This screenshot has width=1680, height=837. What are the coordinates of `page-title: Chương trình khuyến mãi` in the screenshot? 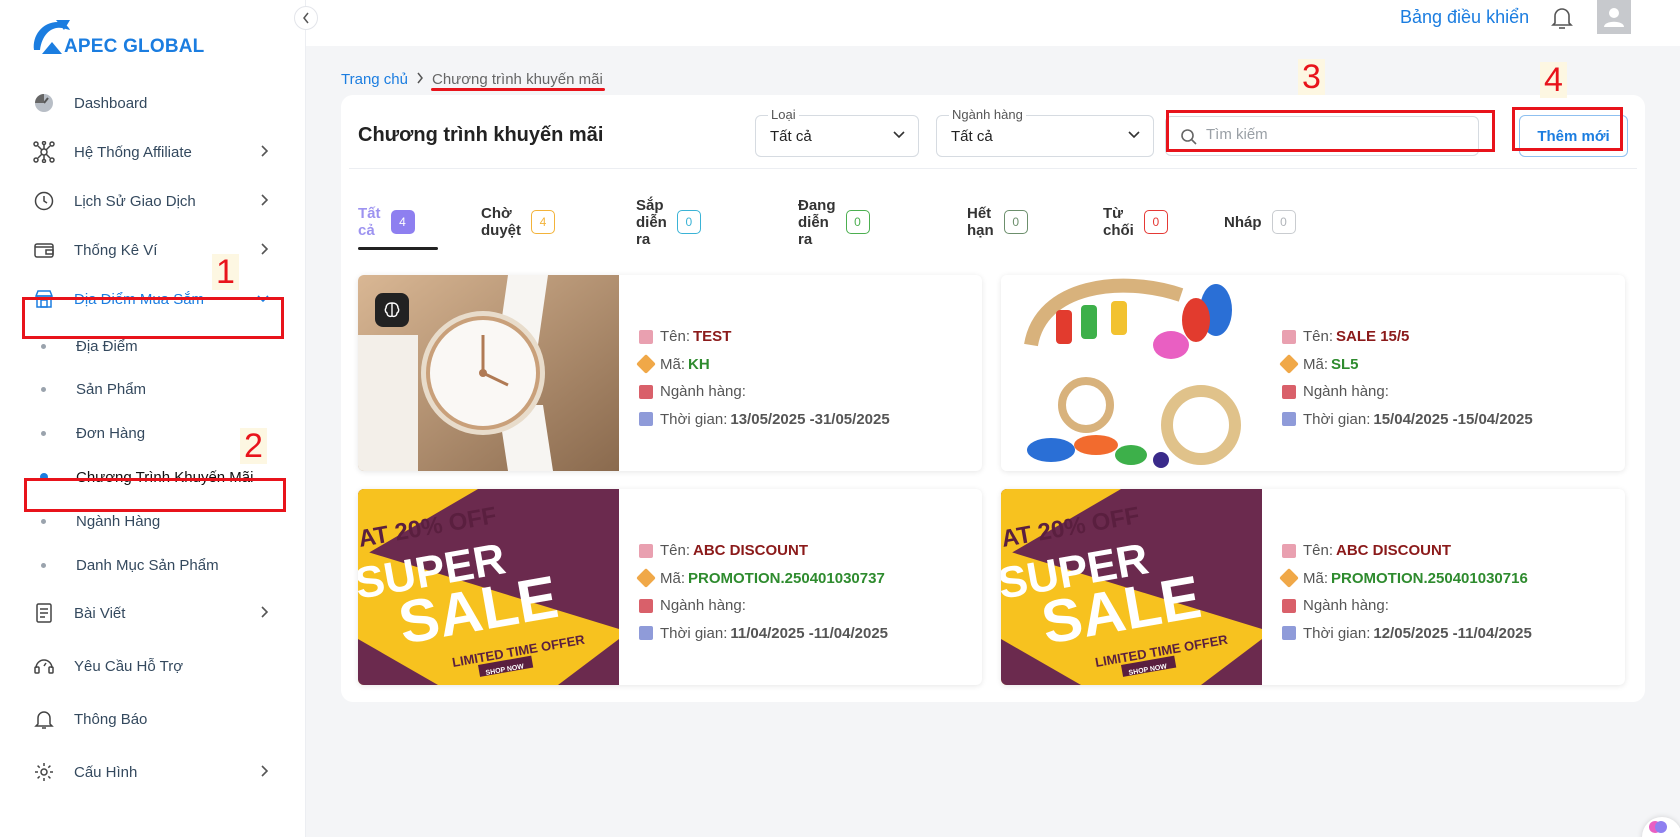 It's located at (481, 135).